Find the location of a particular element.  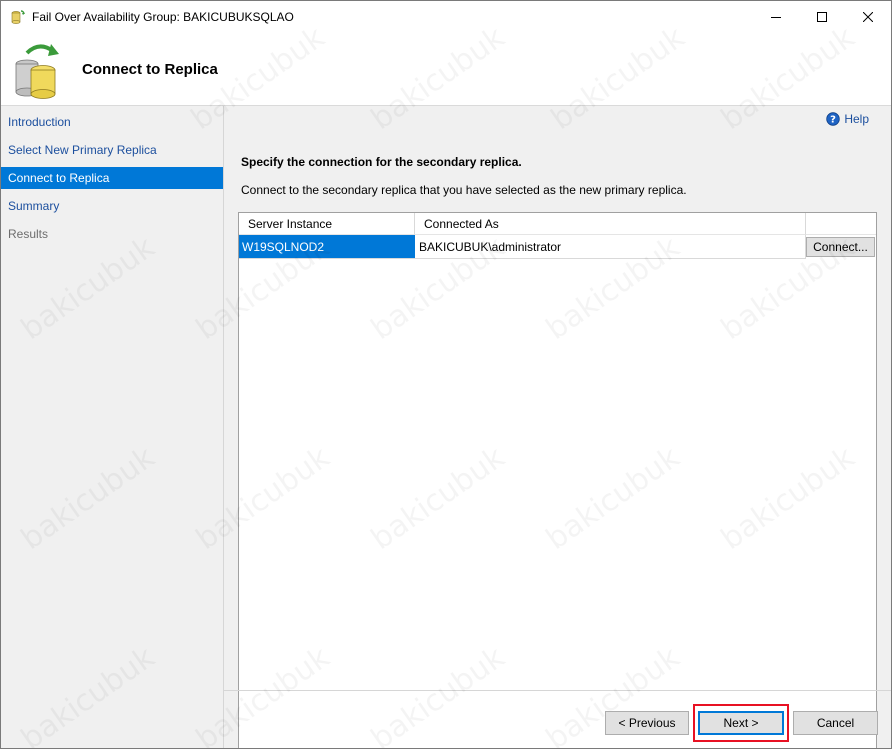

column-header-action is located at coordinates (841, 224).